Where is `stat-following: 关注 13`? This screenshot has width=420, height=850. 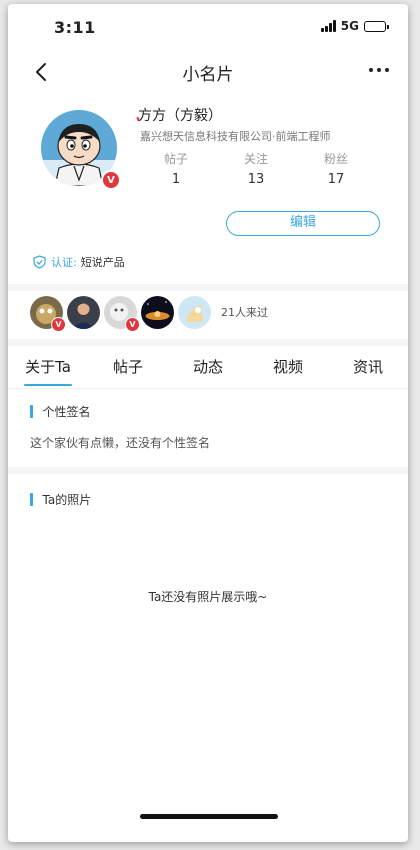
stat-following: 关注 13 is located at coordinates (256, 168).